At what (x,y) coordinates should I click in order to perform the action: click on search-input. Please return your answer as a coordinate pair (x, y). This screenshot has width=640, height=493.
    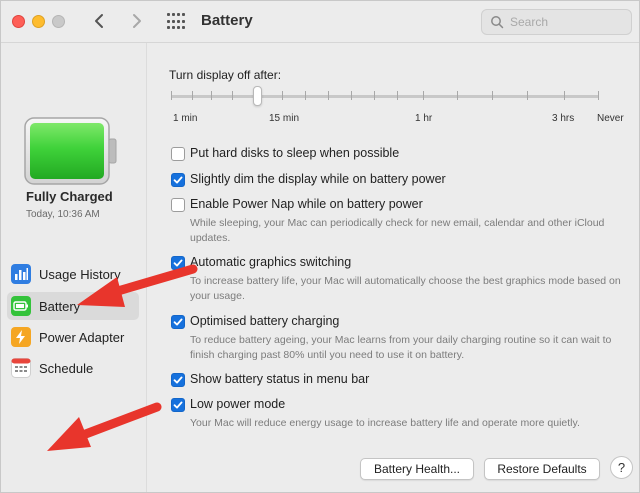
    Looking at the image, I should click on (565, 22).